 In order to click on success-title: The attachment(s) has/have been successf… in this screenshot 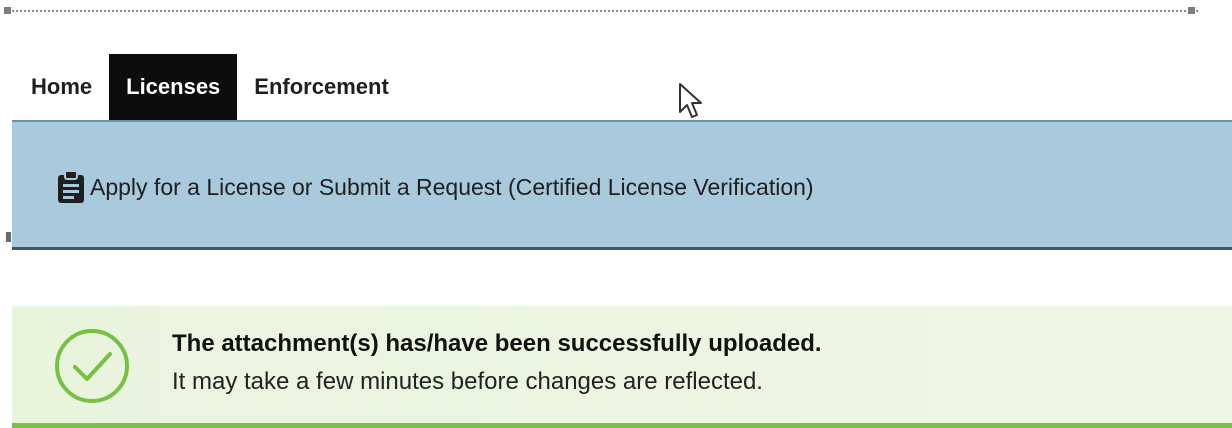, I will do `click(497, 343)`.